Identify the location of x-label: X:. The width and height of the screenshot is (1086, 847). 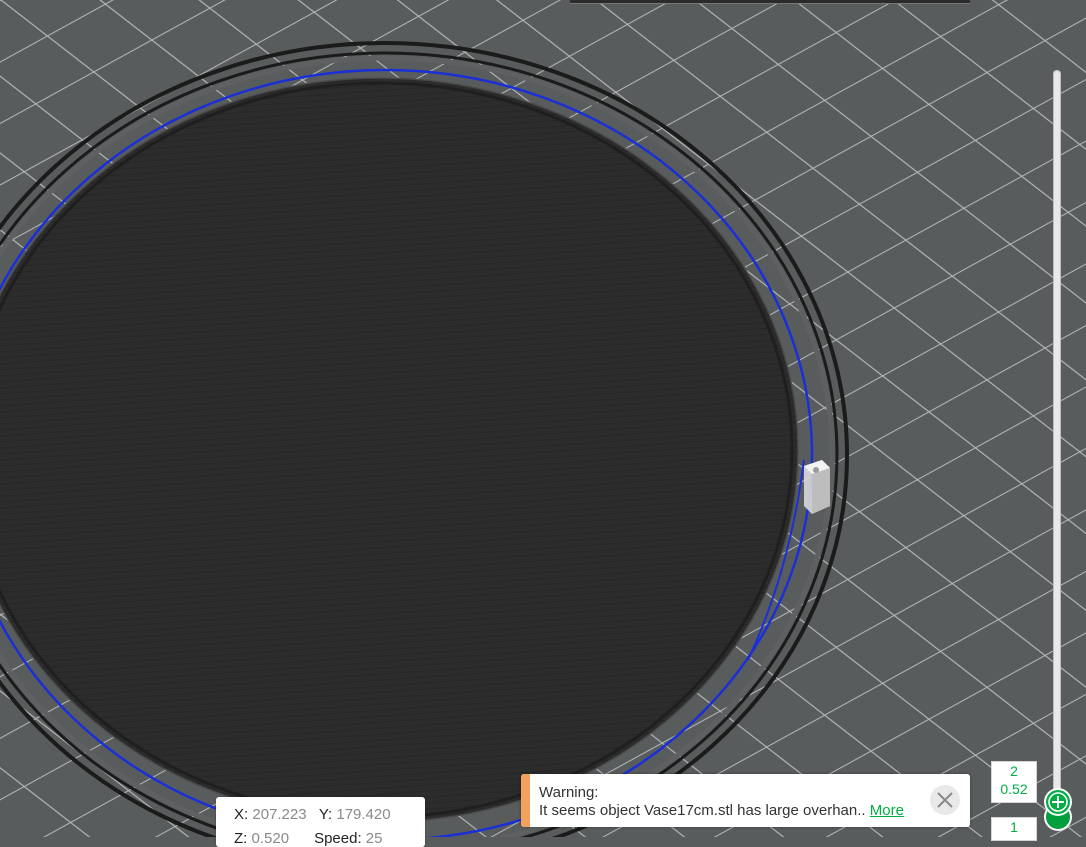
(241, 814).